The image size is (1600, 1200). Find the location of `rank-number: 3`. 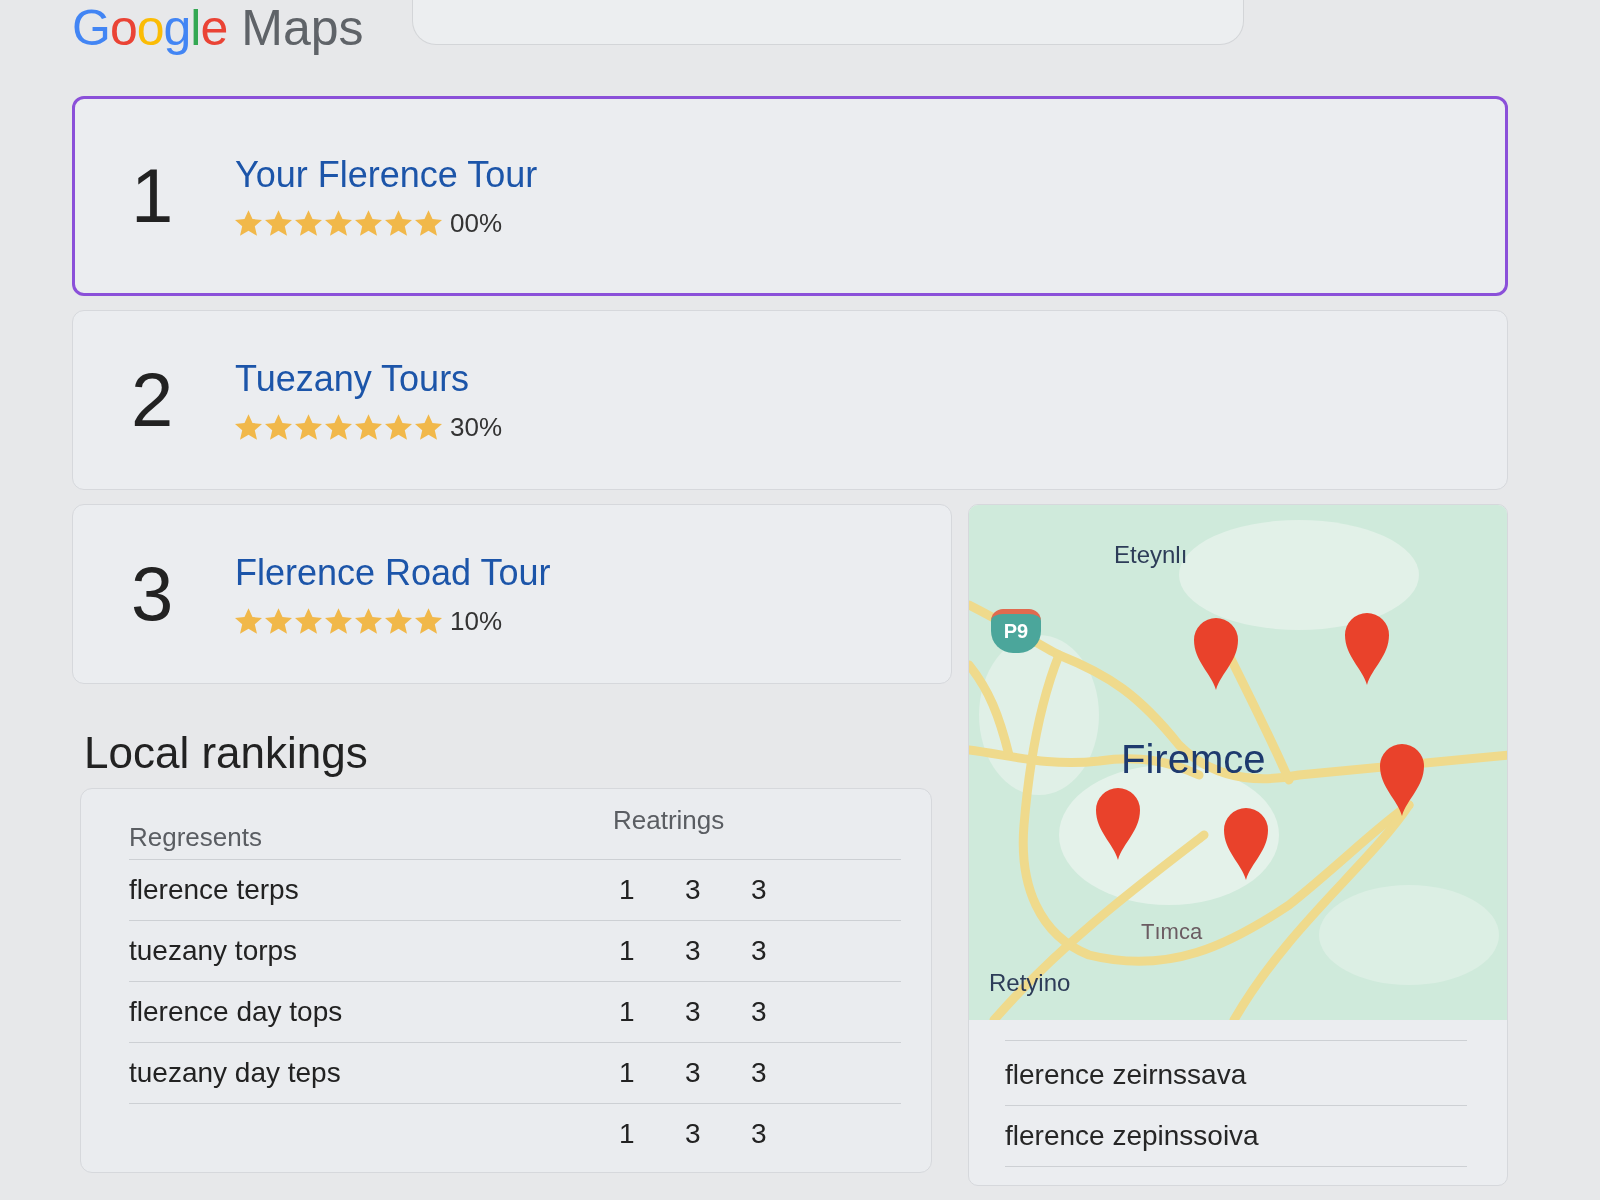

rank-number: 3 is located at coordinates (153, 594).